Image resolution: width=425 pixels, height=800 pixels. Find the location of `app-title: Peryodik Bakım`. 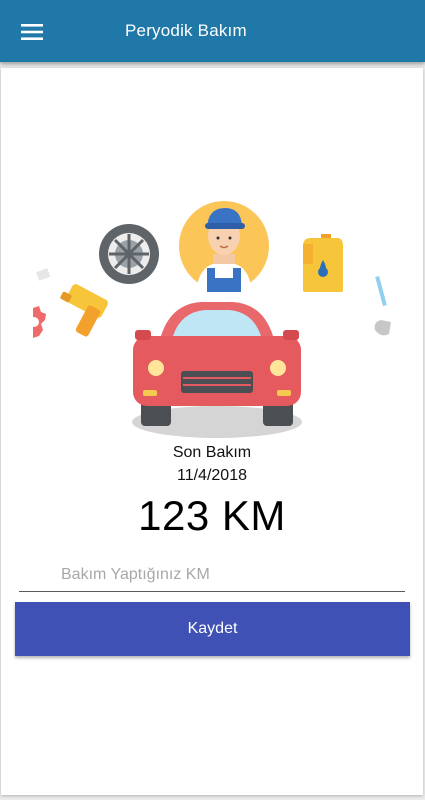

app-title: Peryodik Bakım is located at coordinates (186, 30).